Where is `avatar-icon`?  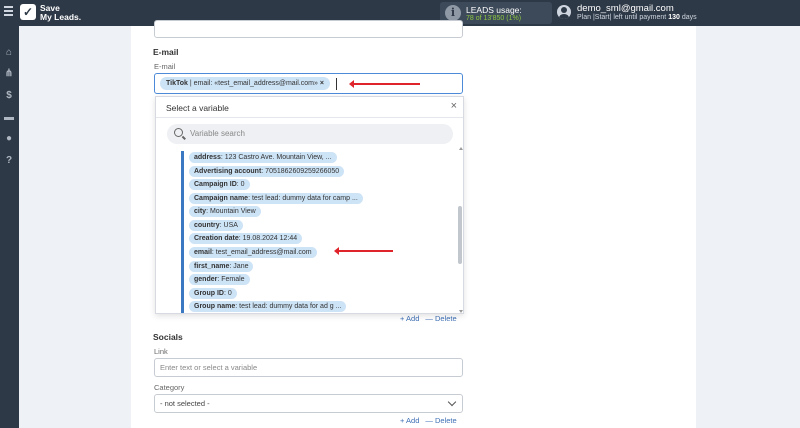 avatar-icon is located at coordinates (564, 12).